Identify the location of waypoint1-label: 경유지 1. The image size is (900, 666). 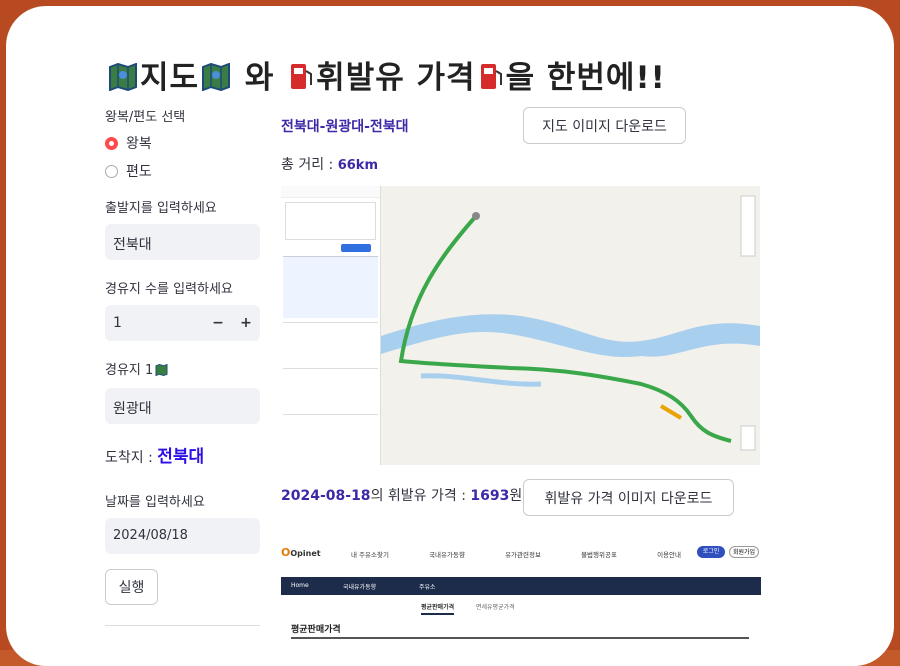
(185, 369).